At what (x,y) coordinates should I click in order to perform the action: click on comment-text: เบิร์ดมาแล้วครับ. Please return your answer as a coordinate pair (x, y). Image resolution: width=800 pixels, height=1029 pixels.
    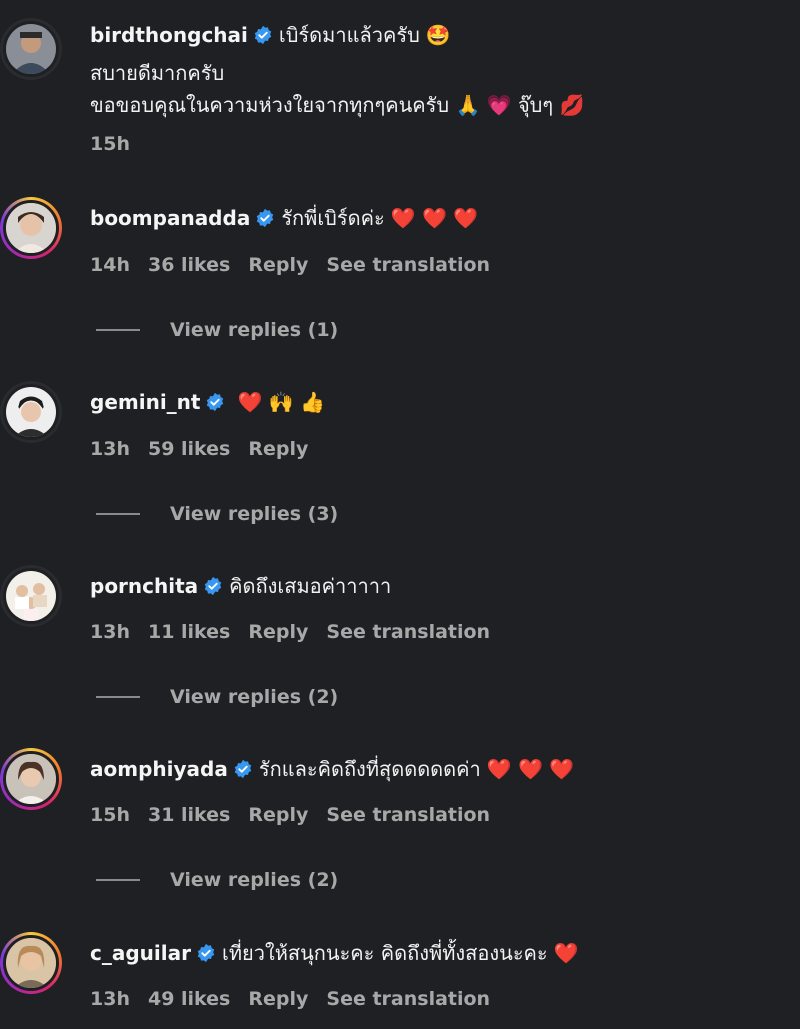
    Looking at the image, I should click on (349, 35).